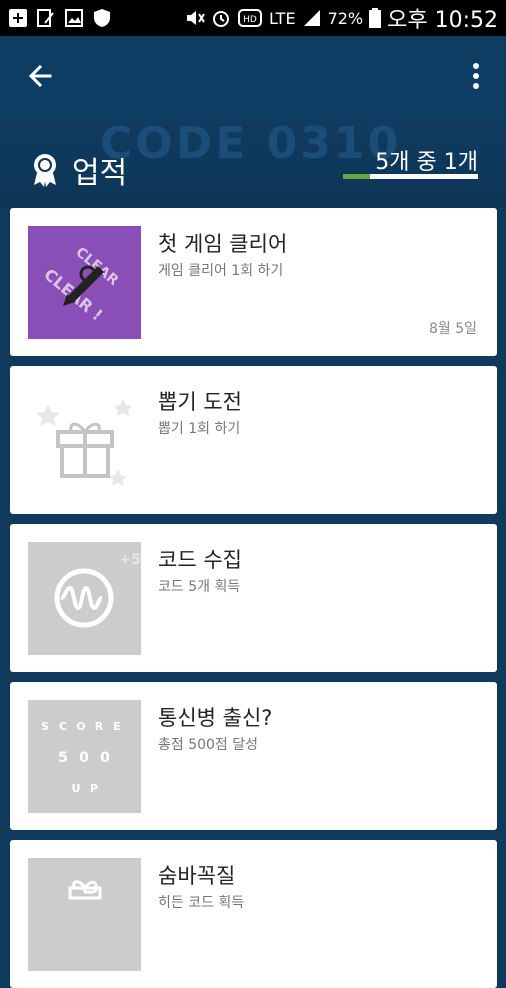 Image resolution: width=506 pixels, height=988 pixels. I want to click on svg-text: +5, so click(129, 560).